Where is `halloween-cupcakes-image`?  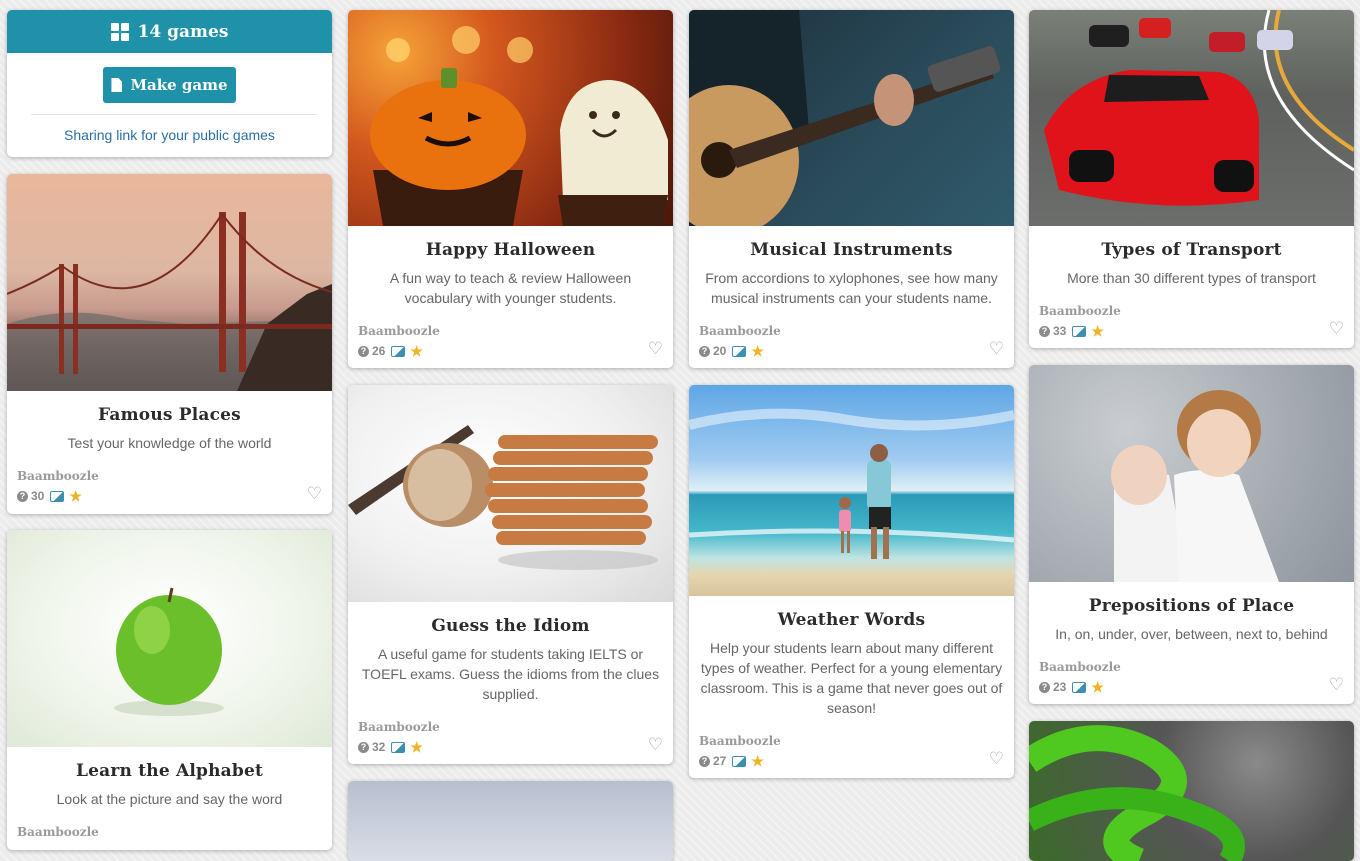
halloween-cupcakes-image is located at coordinates (510, 118).